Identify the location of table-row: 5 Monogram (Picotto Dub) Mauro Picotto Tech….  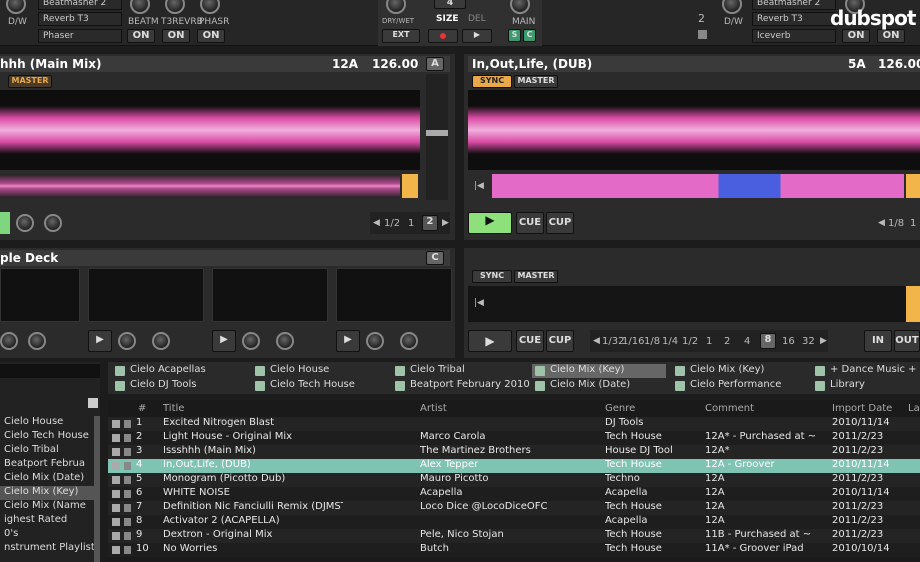
(514, 480).